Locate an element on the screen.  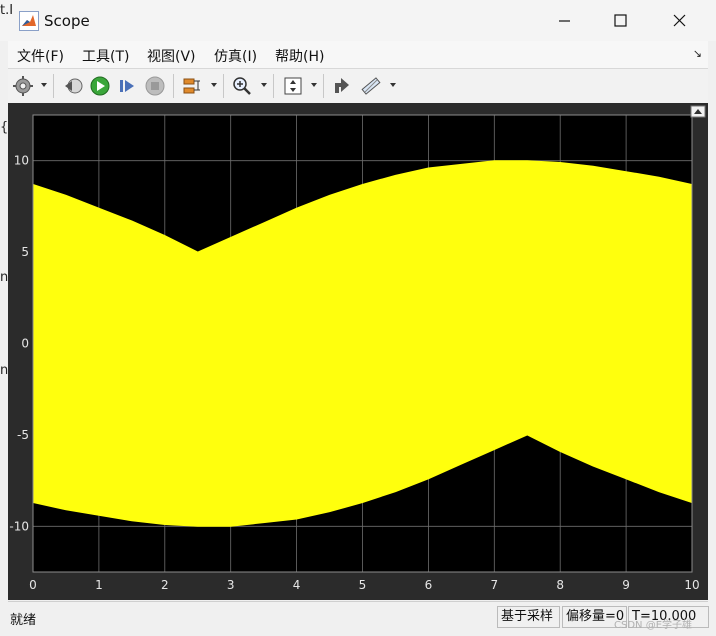
run-icon is located at coordinates (100, 86).